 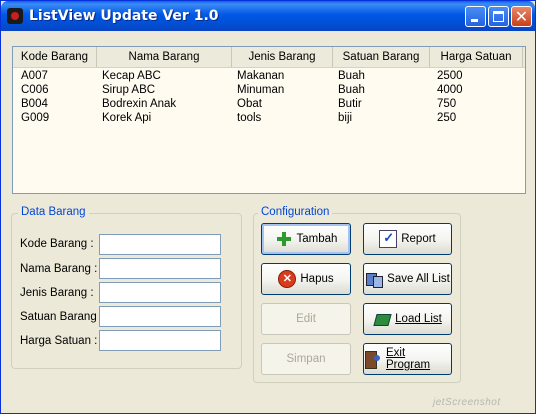 I want to click on jenis-barang-label: Jenis Barang :, so click(x=57, y=293).